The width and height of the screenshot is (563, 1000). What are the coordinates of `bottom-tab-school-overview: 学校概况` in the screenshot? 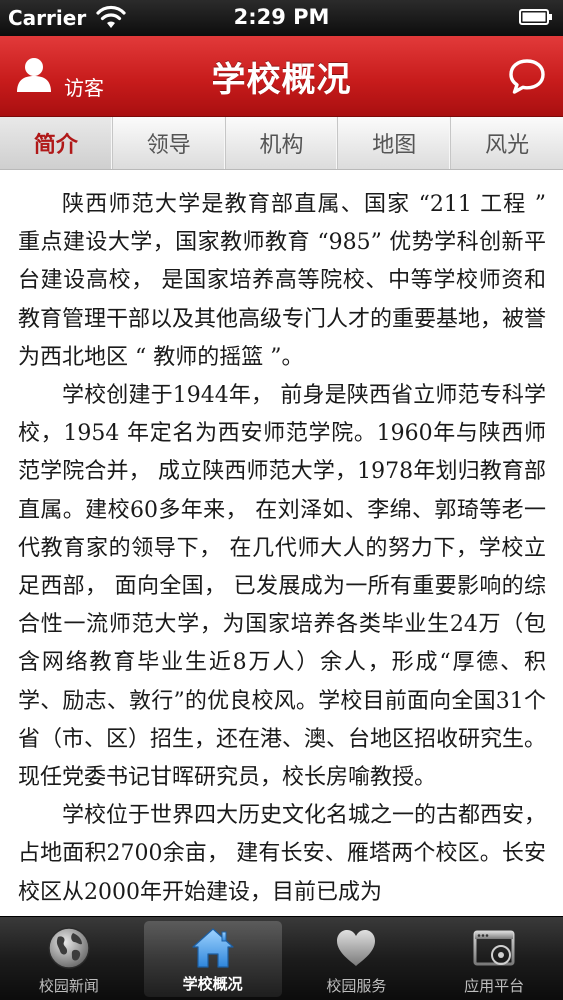 It's located at (212, 959).